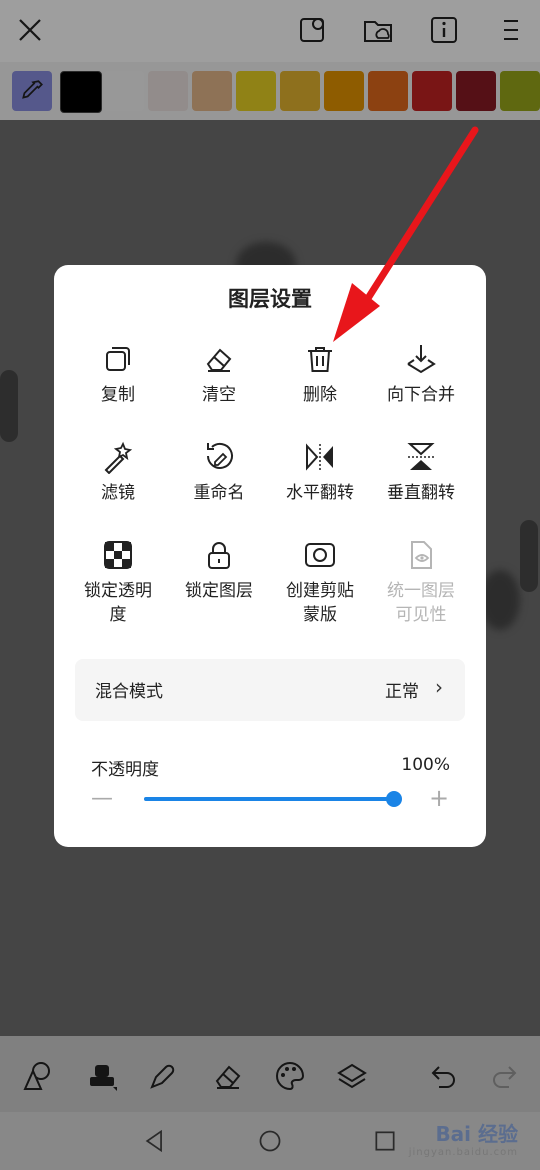 The width and height of the screenshot is (540, 1170). Describe the element at coordinates (38, 1076) in the screenshot. I see `selection-shapes-icon` at that location.